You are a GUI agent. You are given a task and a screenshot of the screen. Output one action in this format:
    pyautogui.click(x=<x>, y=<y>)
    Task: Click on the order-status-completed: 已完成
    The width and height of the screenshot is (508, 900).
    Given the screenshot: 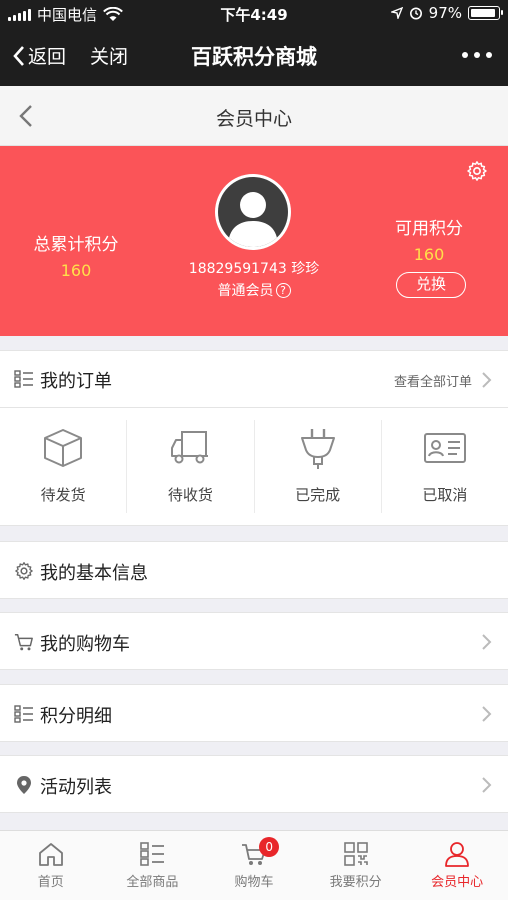 What is the action you would take?
    pyautogui.click(x=318, y=466)
    